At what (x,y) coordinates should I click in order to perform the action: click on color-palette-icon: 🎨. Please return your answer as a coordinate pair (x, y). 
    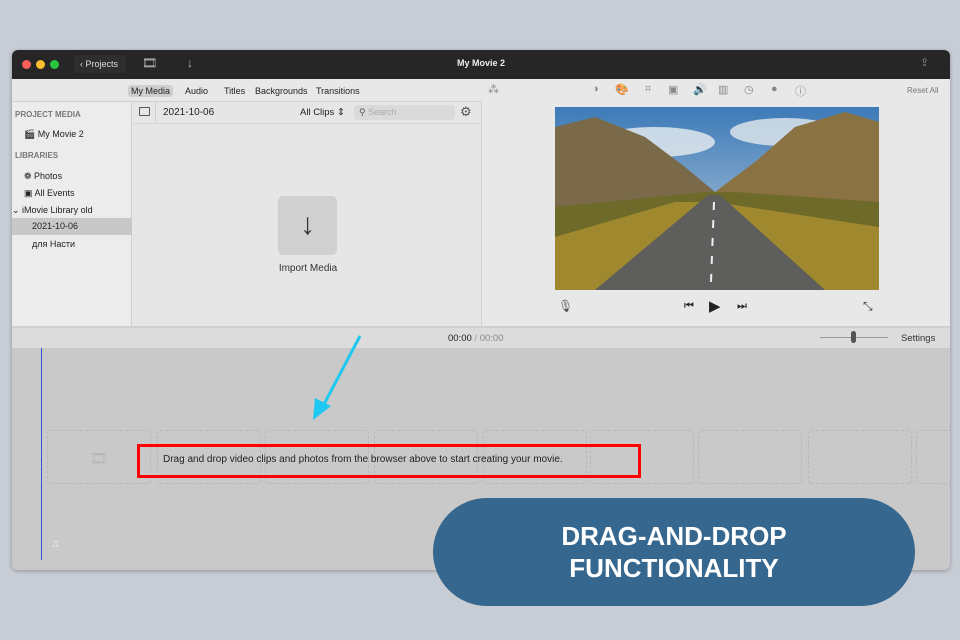
    Looking at the image, I should click on (622, 89).